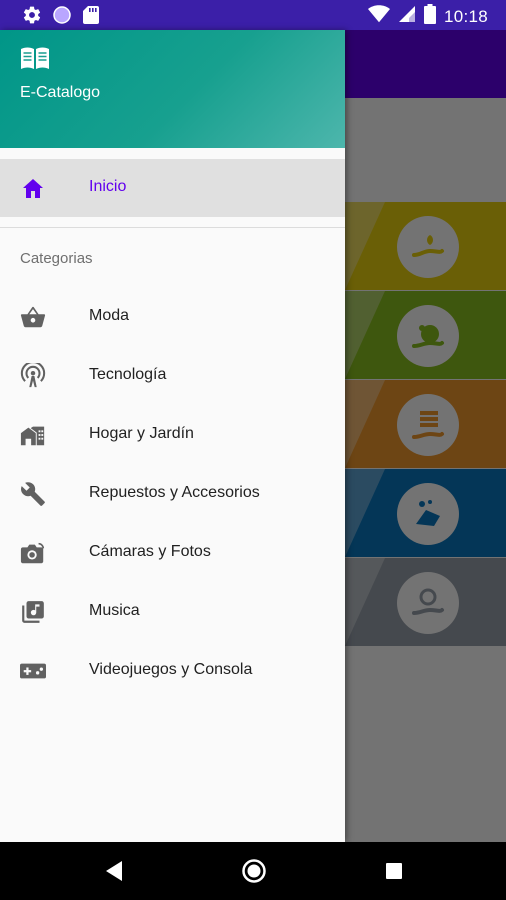 The height and width of the screenshot is (900, 506). I want to click on wrench-icon, so click(33, 494).